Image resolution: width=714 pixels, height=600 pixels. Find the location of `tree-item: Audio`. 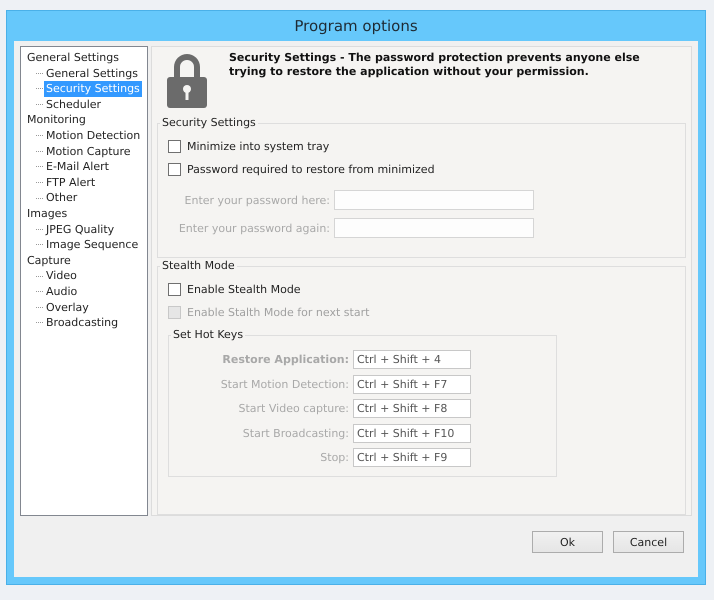

tree-item: Audio is located at coordinates (62, 292).